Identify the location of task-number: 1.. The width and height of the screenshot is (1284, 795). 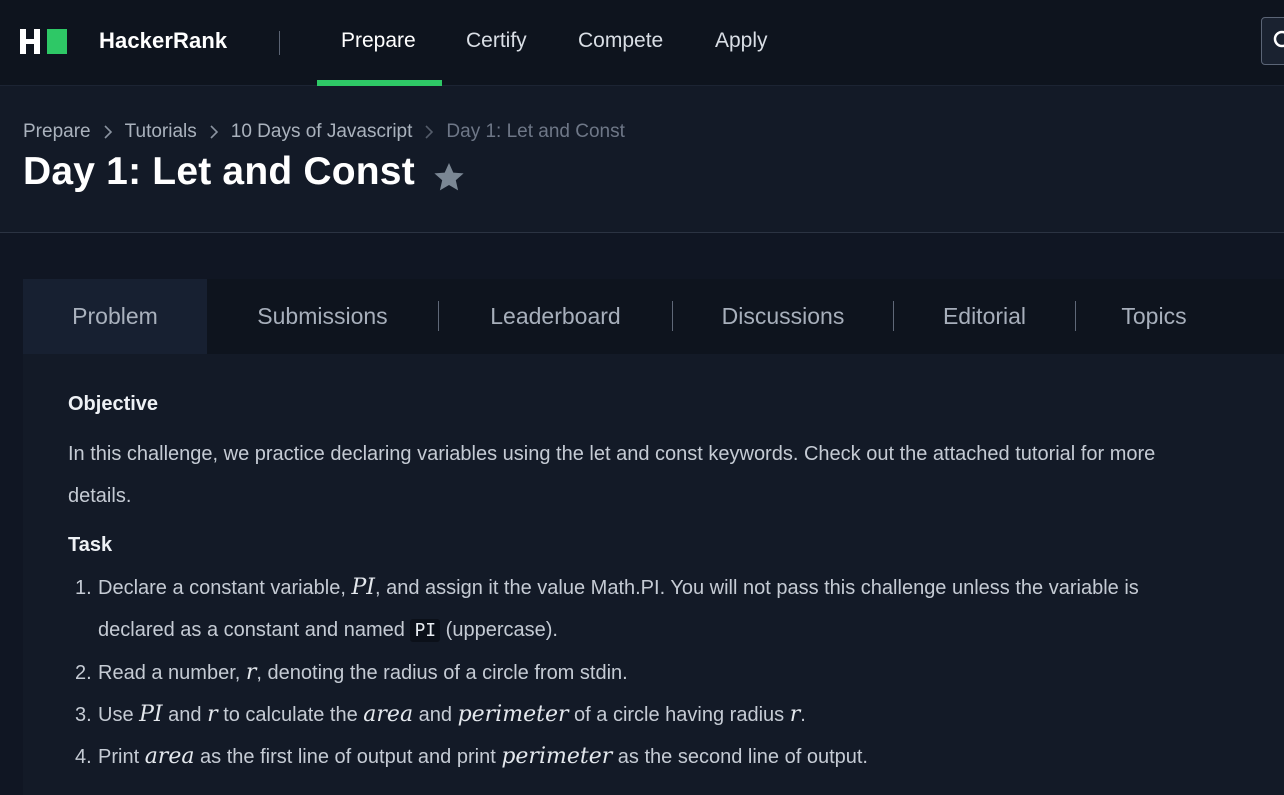
(83, 588).